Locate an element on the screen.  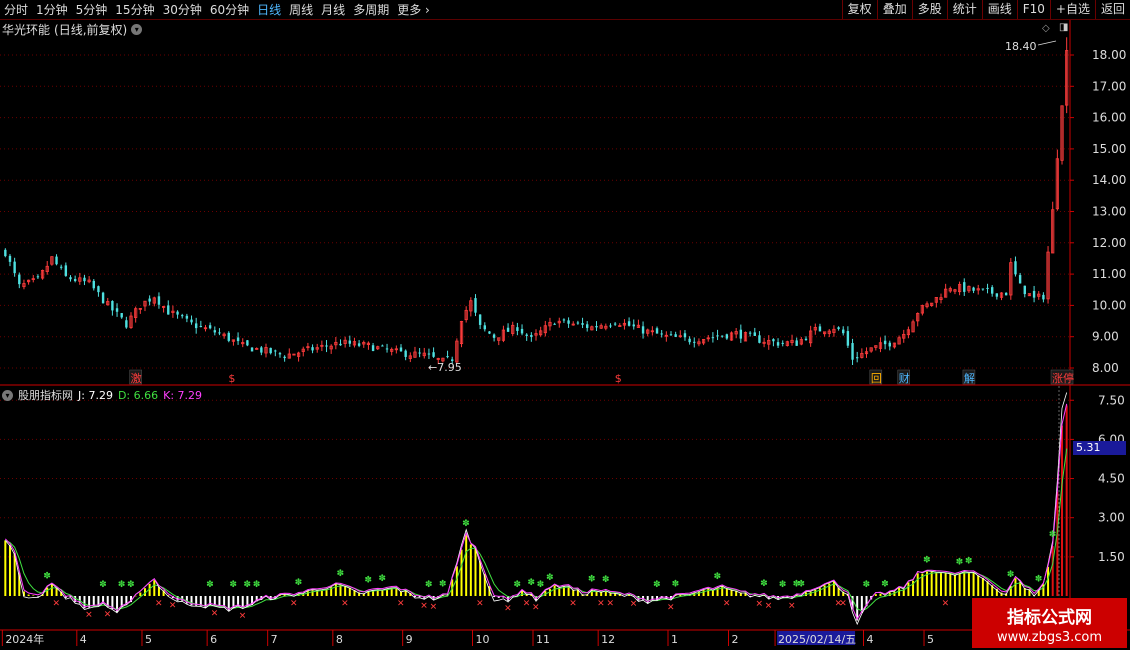
stock-name: 华光环能 is located at coordinates (26, 30).